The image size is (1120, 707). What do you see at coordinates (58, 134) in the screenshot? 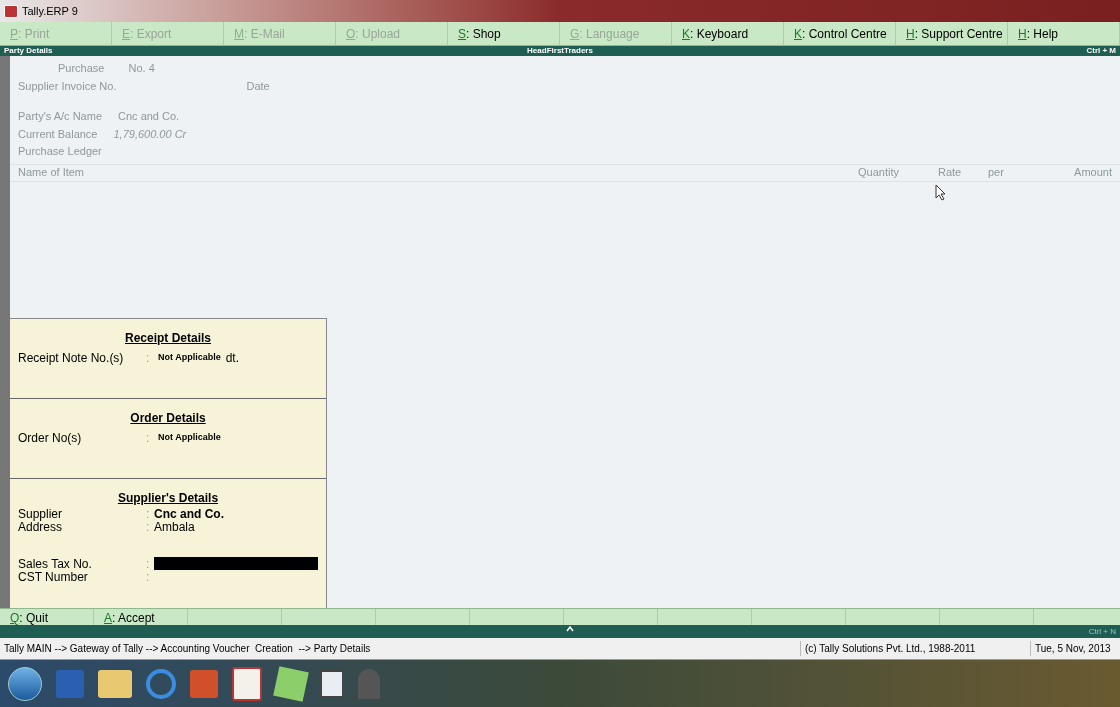
I see `field-label: Current Balance` at bounding box center [58, 134].